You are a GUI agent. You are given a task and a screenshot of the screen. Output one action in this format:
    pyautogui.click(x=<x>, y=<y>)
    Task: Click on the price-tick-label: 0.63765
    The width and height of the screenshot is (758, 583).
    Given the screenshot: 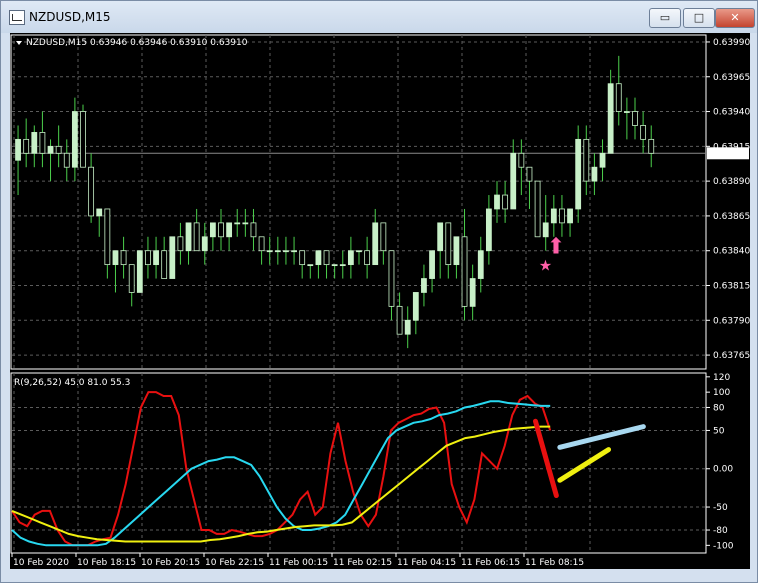 What is the action you would take?
    pyautogui.click(x=731, y=356)
    